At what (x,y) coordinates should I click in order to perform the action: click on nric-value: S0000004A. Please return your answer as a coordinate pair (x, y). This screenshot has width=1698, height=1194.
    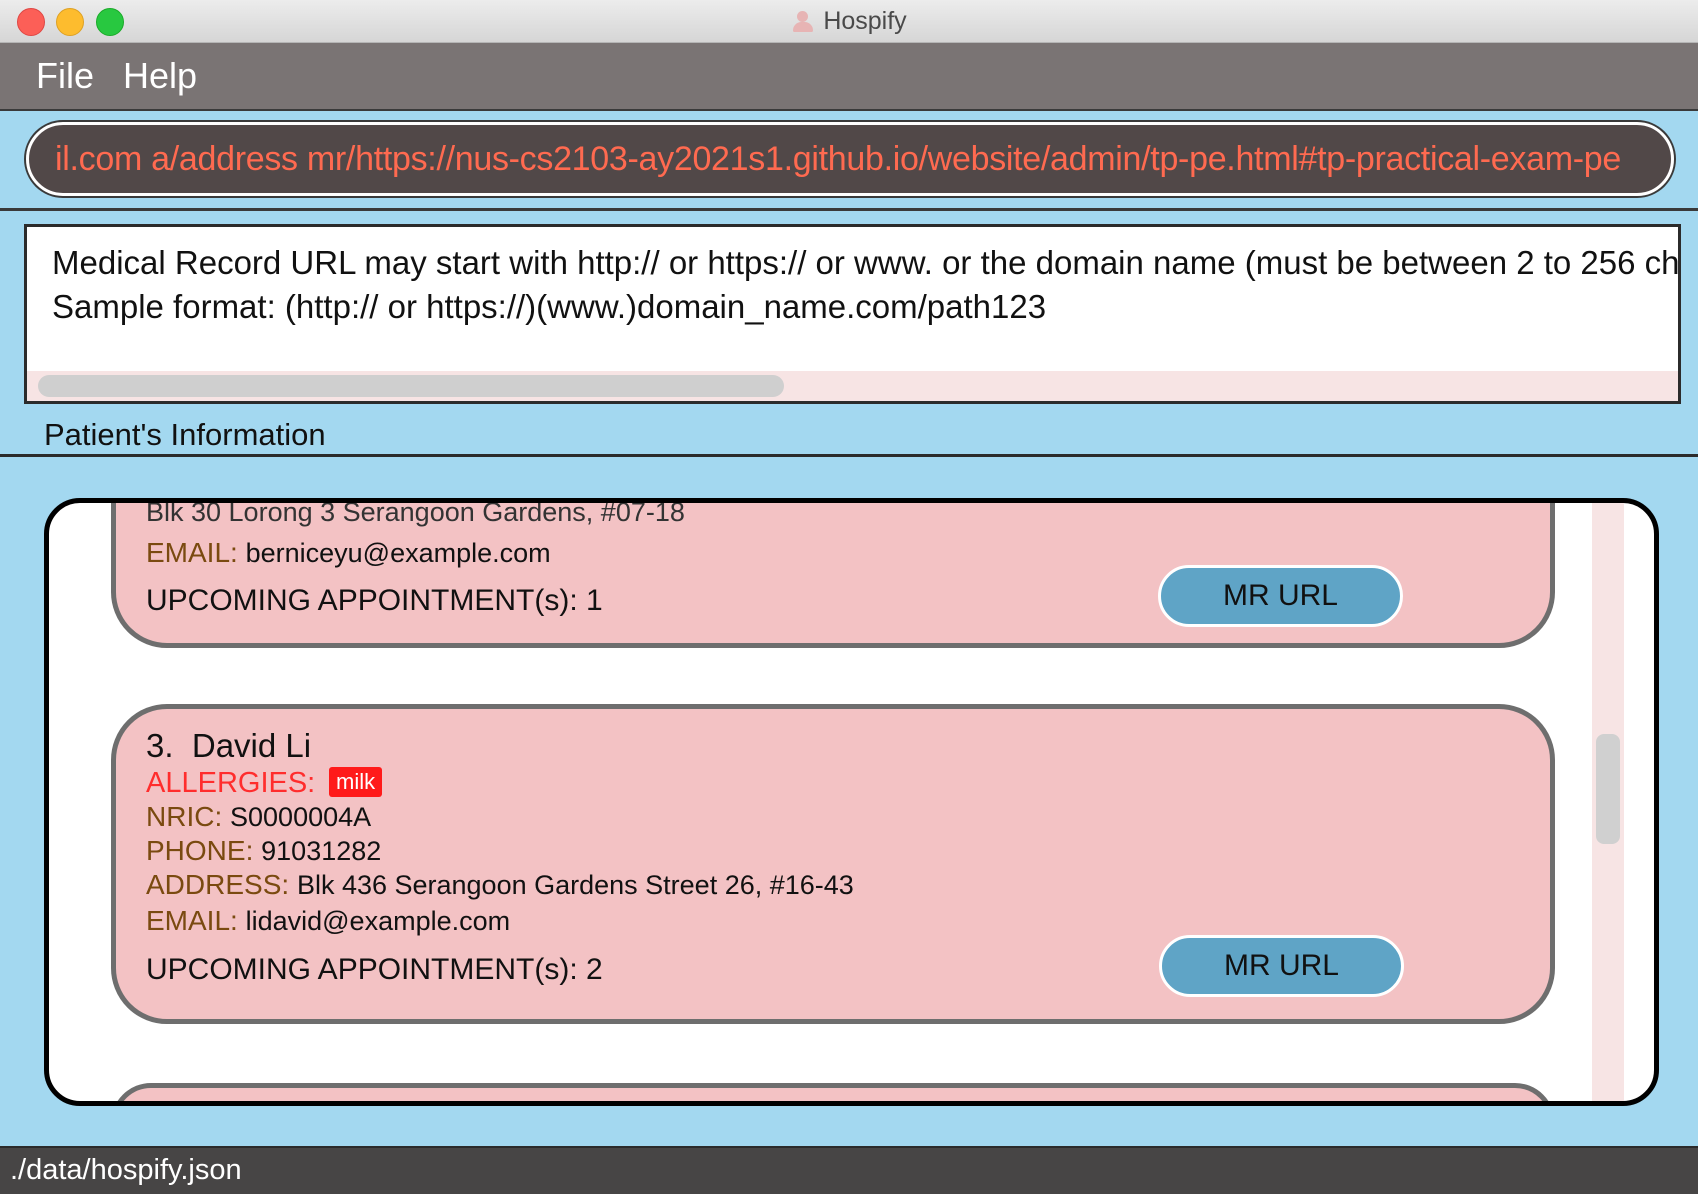
    Looking at the image, I should click on (301, 817).